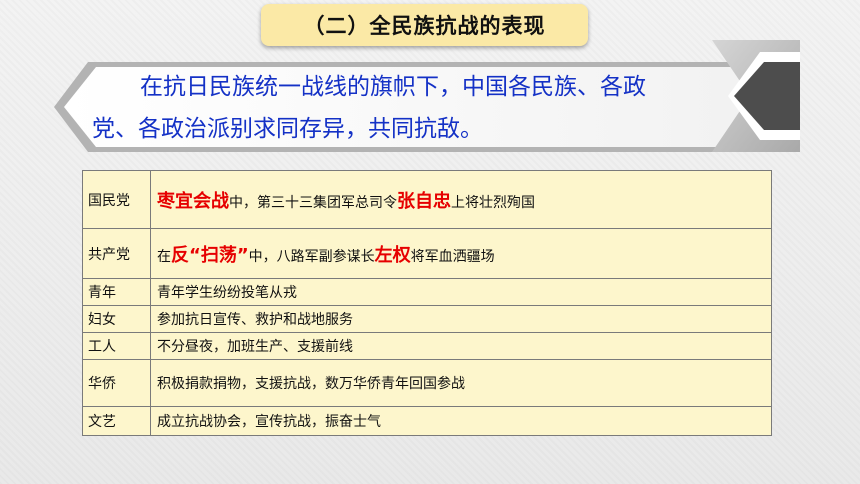 This screenshot has width=860, height=484. What do you see at coordinates (424, 201) in the screenshot?
I see `highlighted-term: 张自忠` at bounding box center [424, 201].